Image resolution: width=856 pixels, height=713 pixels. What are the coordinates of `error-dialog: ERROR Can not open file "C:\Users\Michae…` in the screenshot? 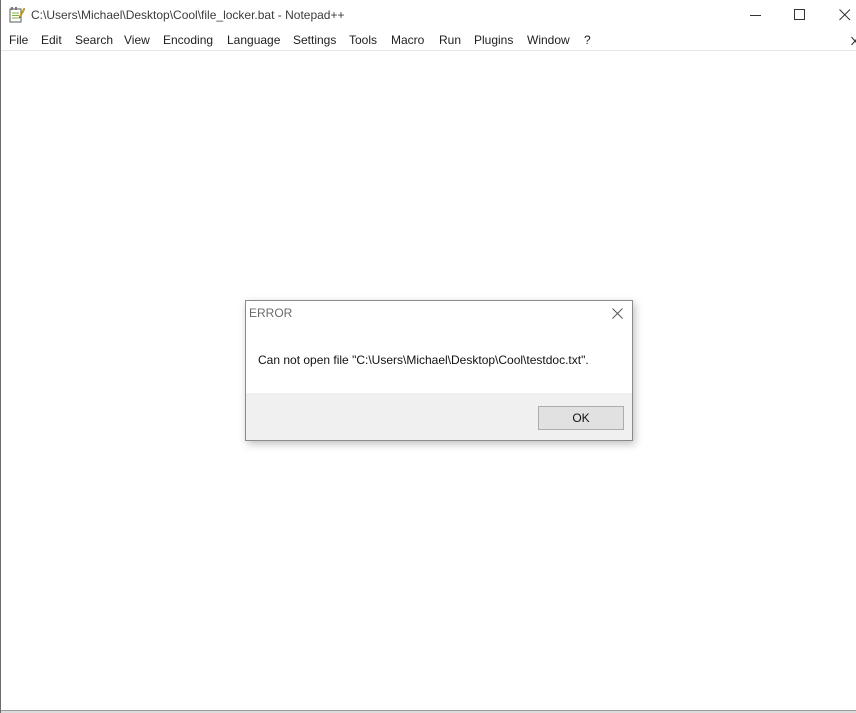 It's located at (439, 370).